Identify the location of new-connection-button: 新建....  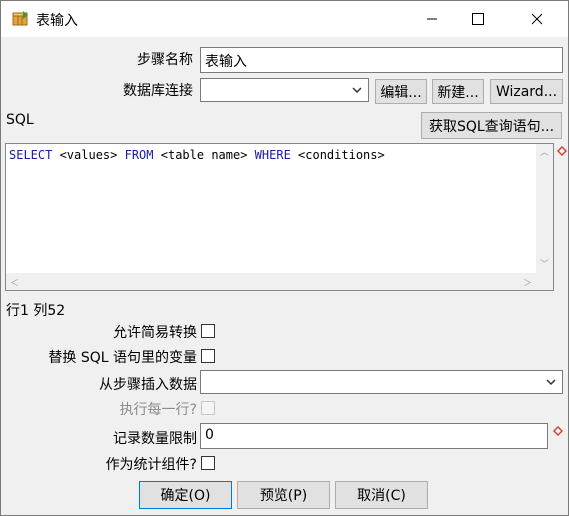
(458, 91).